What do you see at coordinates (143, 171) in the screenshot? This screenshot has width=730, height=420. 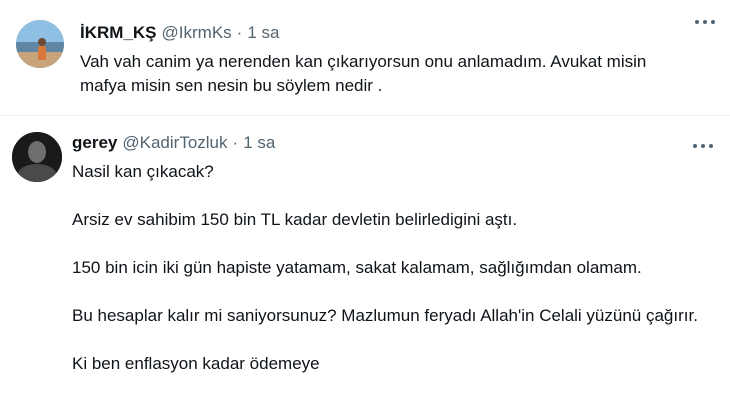 I see `tweet-paragraph: Nasil kan çıkacak?` at bounding box center [143, 171].